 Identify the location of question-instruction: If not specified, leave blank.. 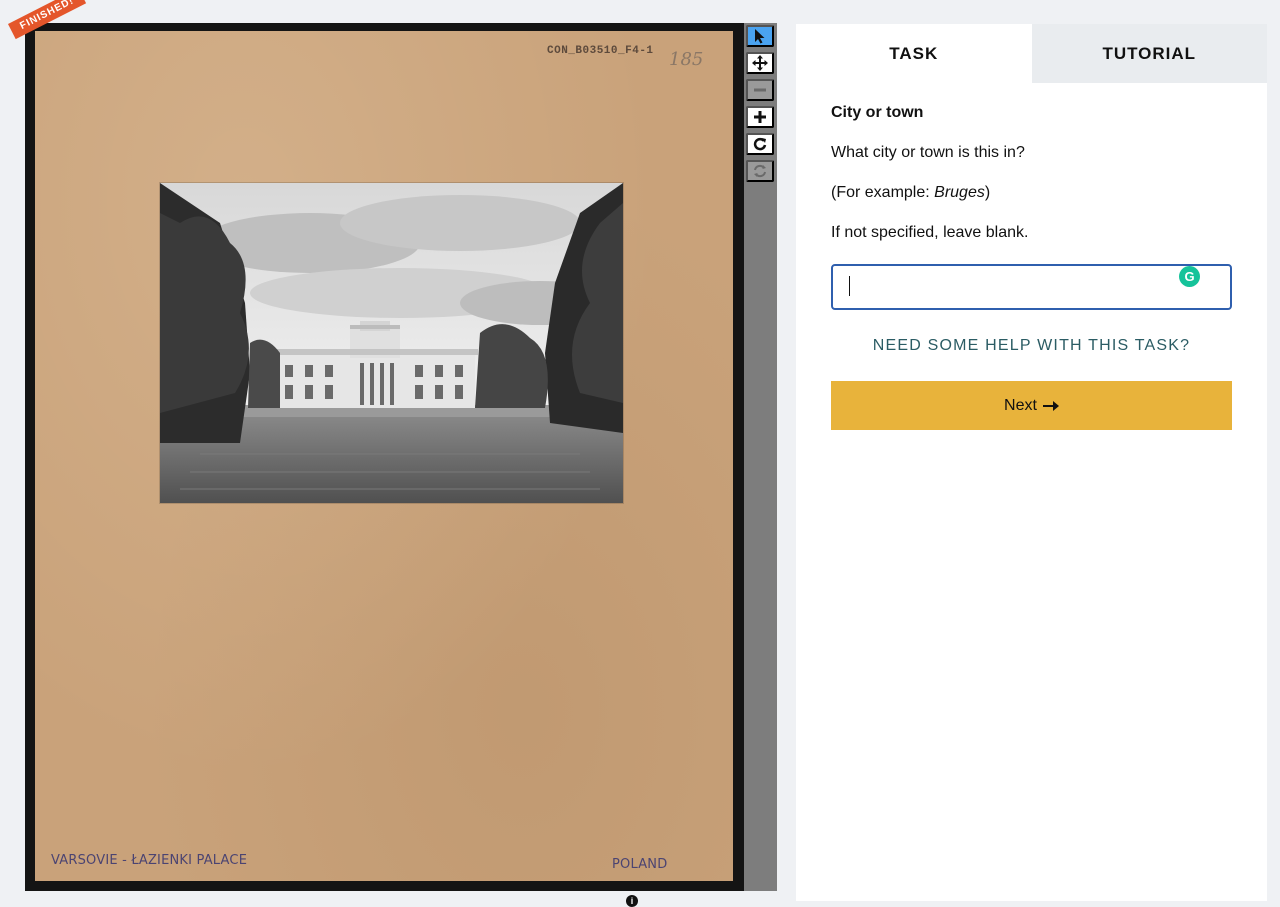
(930, 232).